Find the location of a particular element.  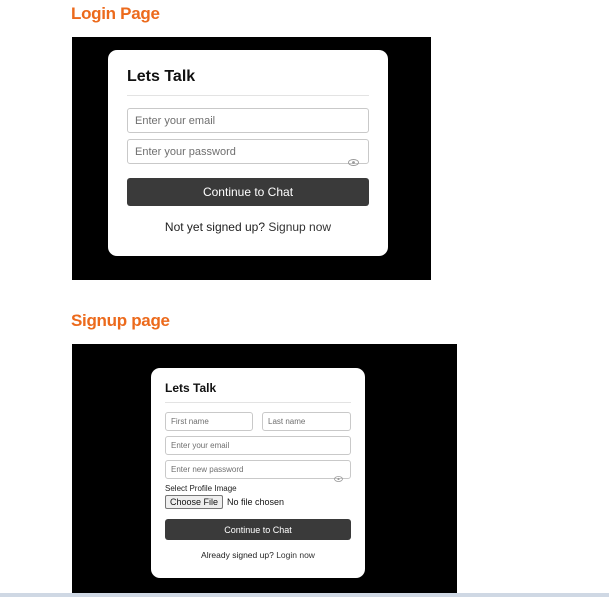

signup-continue-button: Continue to Chat is located at coordinates (258, 529).